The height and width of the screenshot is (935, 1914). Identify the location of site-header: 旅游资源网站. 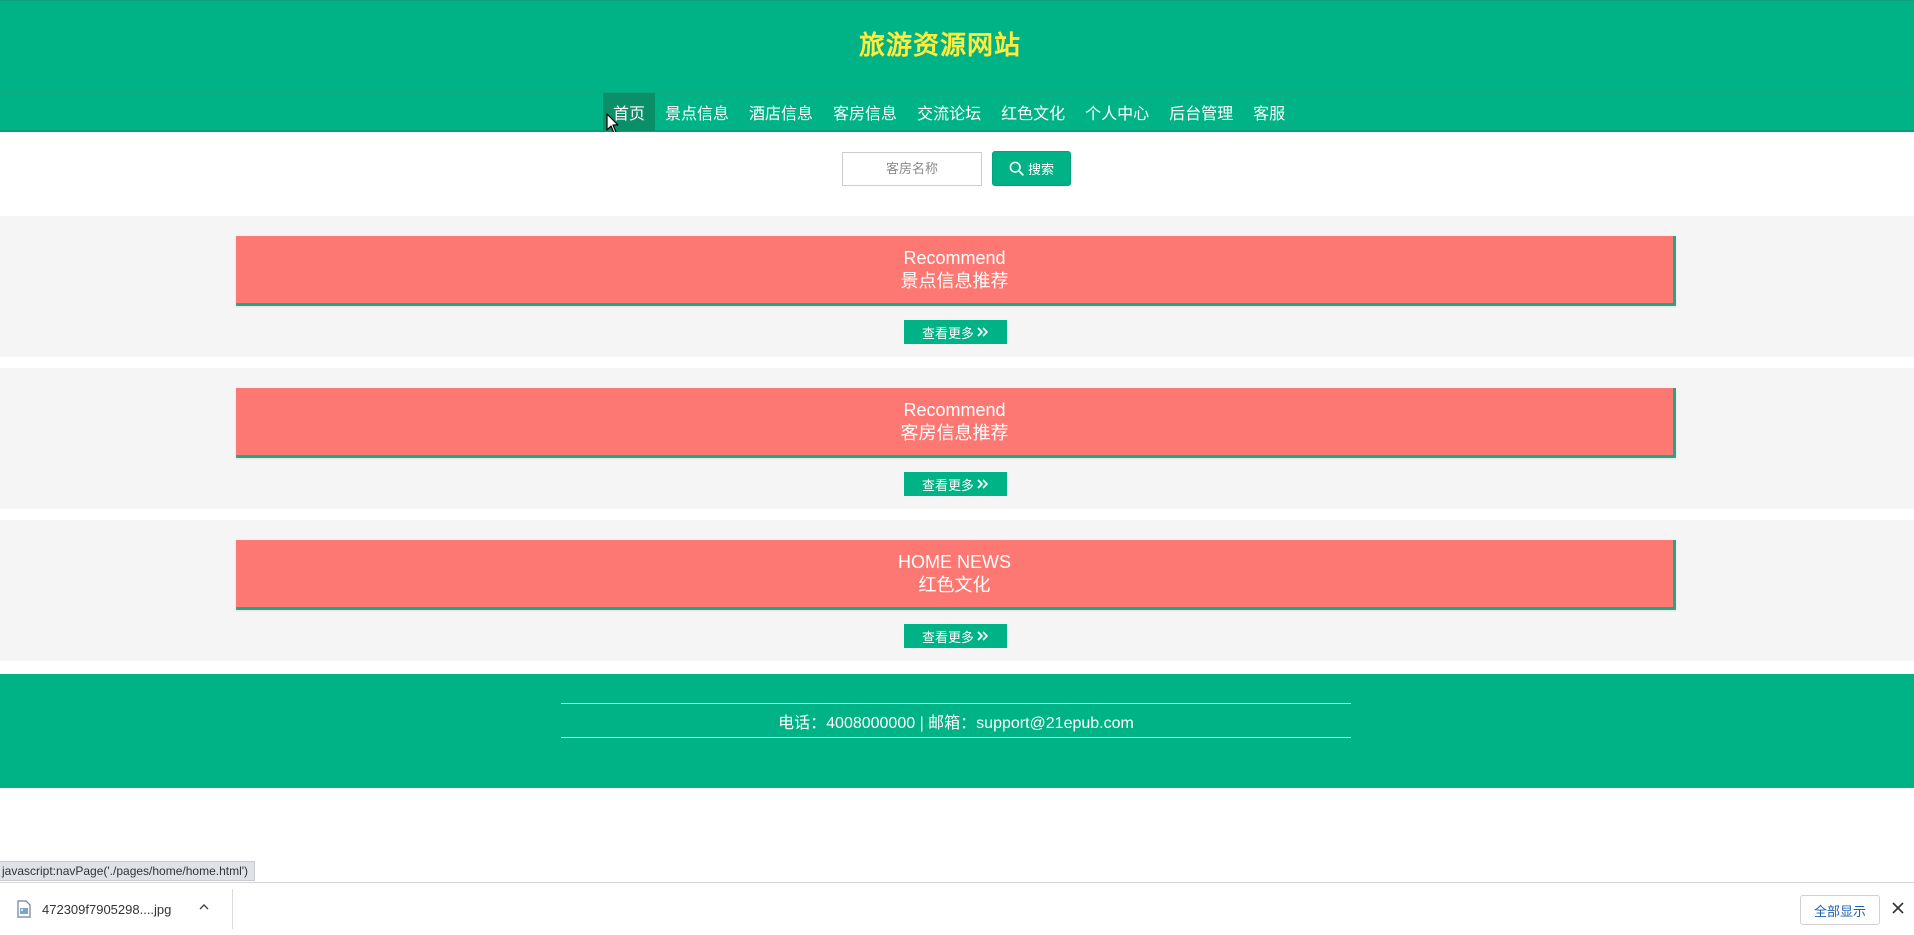
(957, 46).